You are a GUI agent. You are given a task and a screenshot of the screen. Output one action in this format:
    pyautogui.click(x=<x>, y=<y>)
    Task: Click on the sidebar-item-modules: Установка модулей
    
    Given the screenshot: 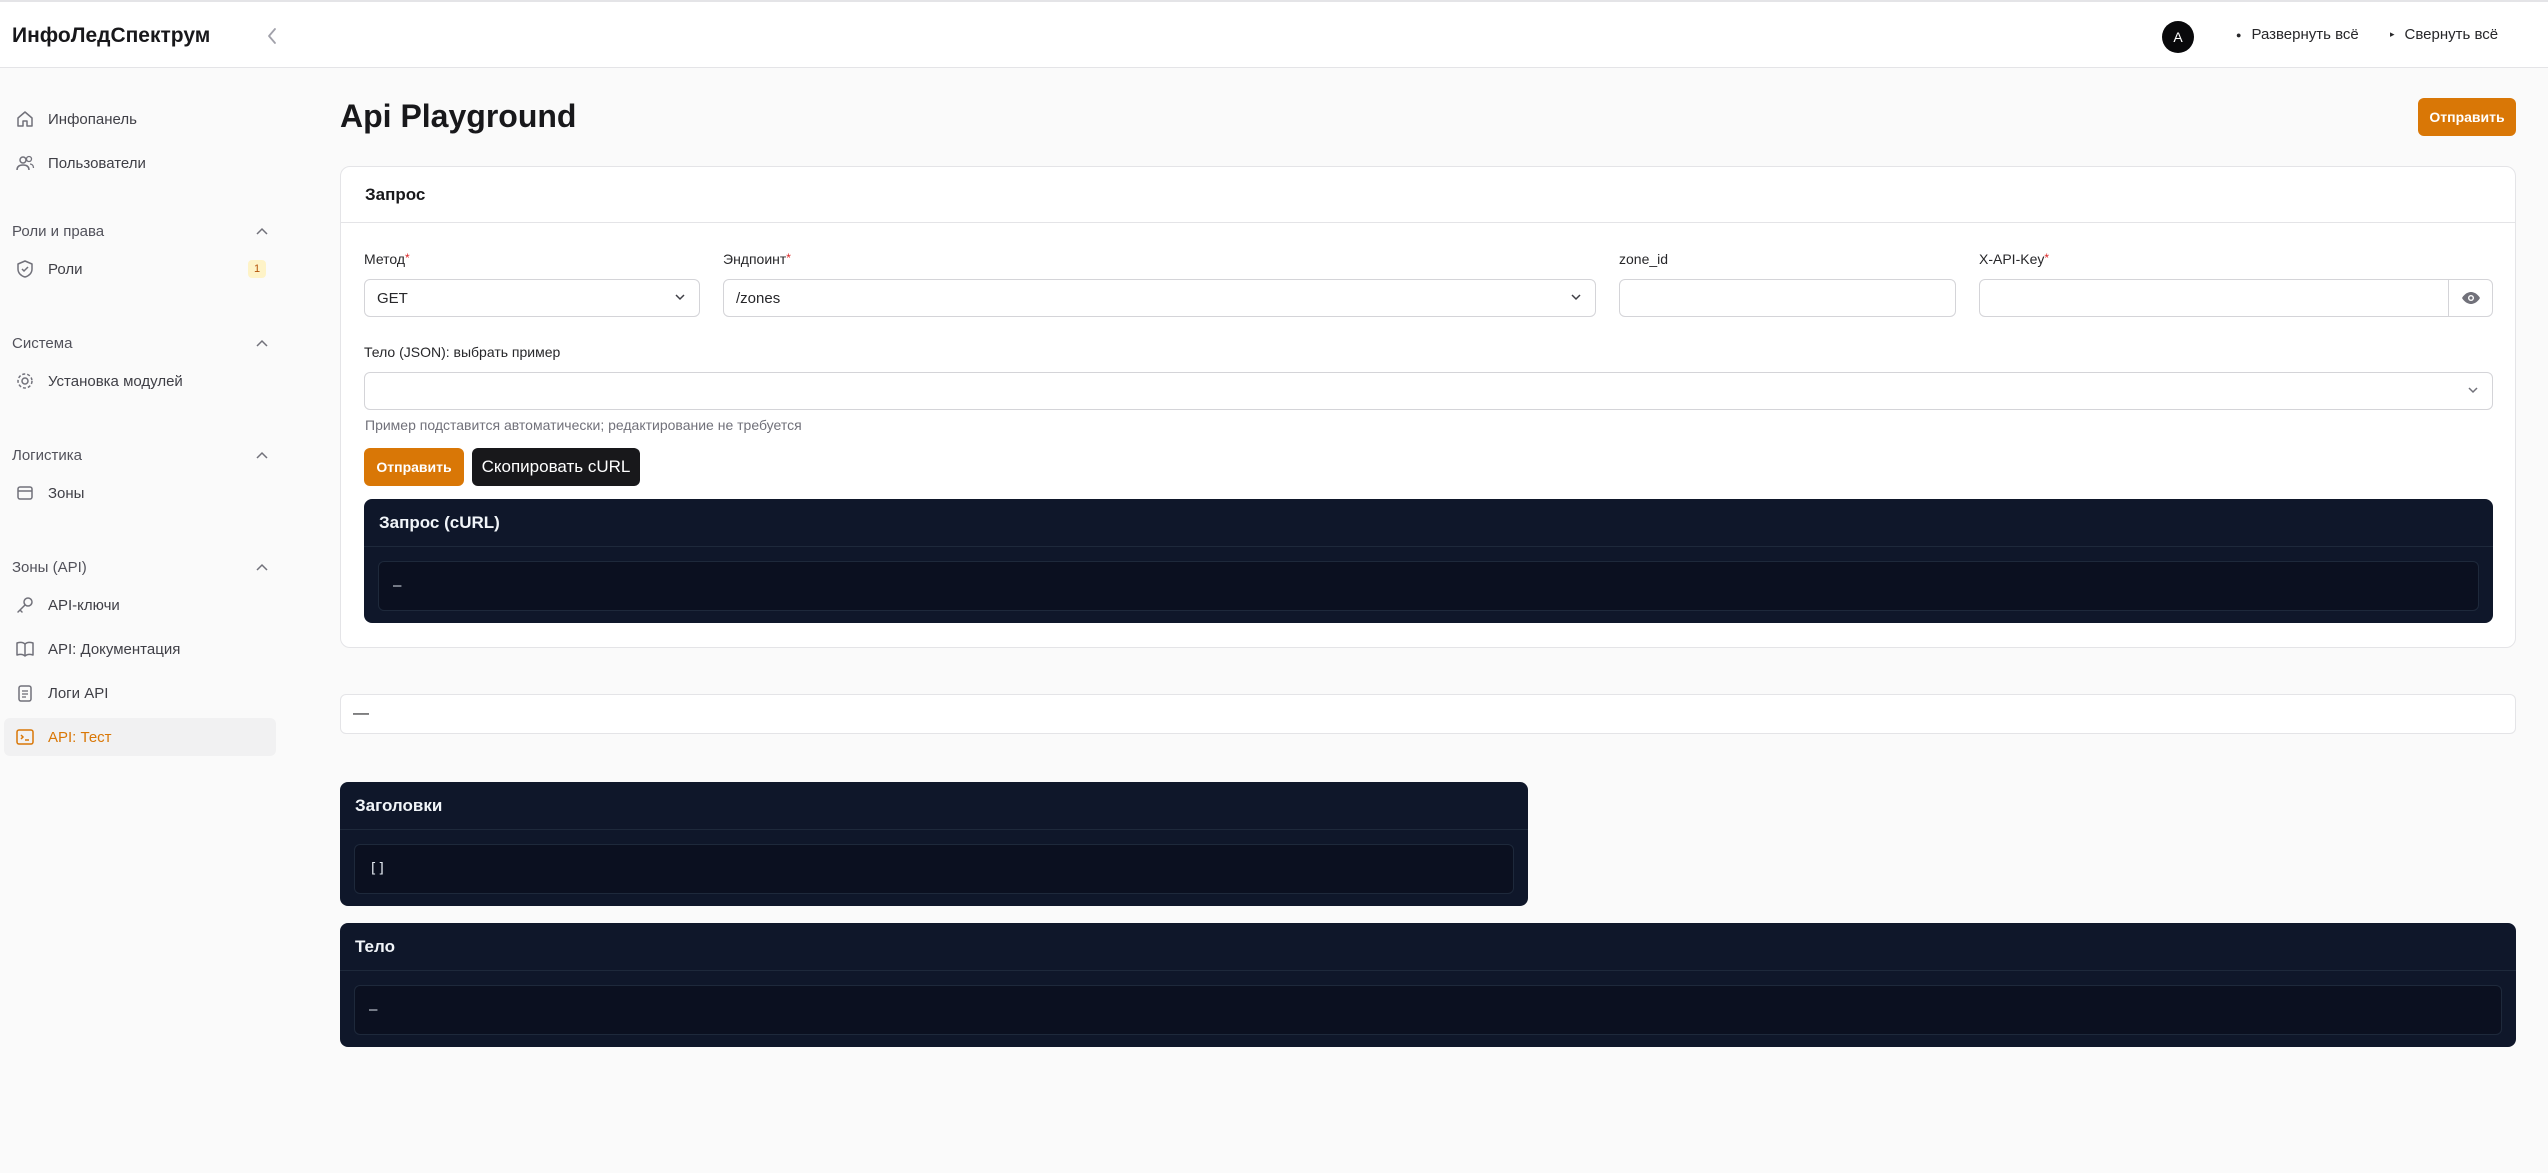 What is the action you would take?
    pyautogui.click(x=140, y=381)
    